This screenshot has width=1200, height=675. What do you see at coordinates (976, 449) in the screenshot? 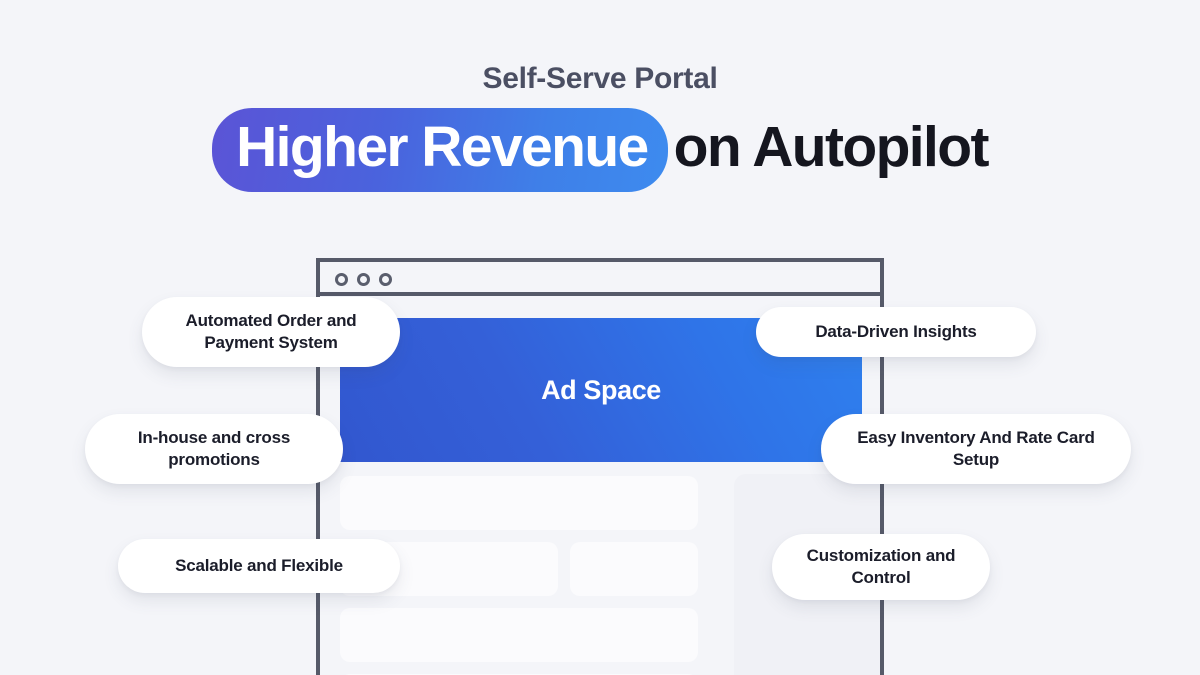
I see `feature-pill-easy-inventory-rate-card: Easy Inventory And Rate Card Setup` at bounding box center [976, 449].